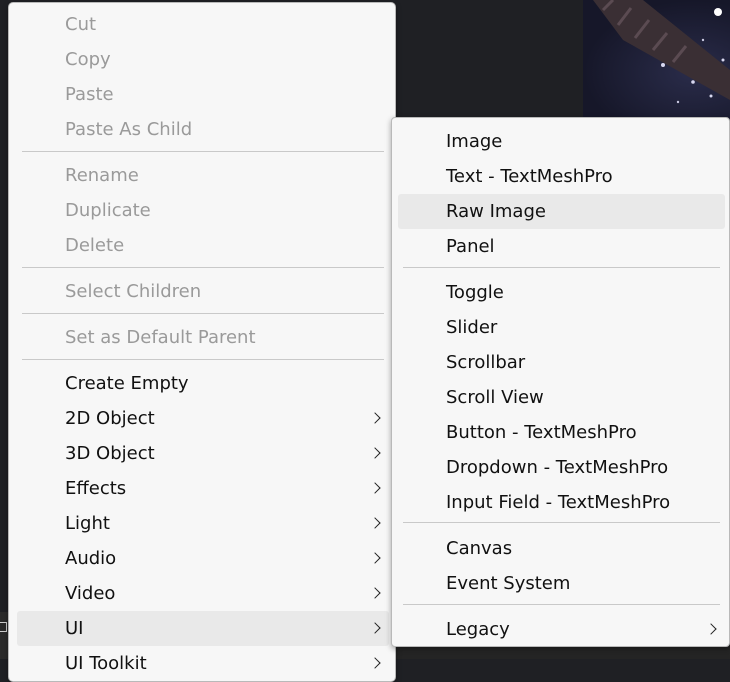  Describe the element at coordinates (91, 558) in the screenshot. I see `menu-item-label: Audio` at that location.